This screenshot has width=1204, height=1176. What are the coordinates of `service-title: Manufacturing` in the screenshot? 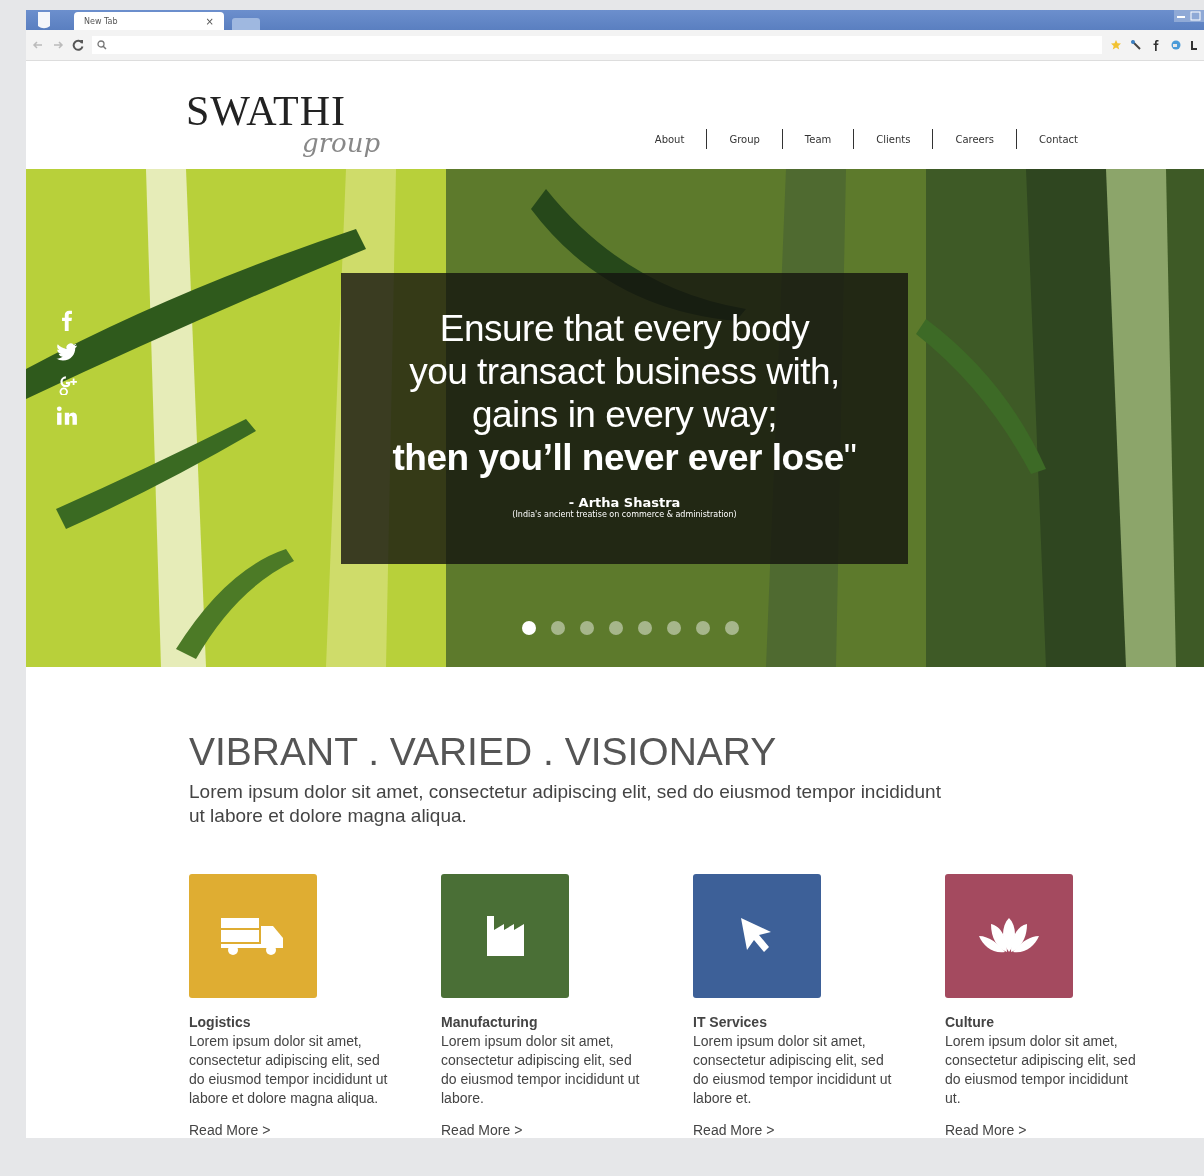 It's located at (489, 1021).